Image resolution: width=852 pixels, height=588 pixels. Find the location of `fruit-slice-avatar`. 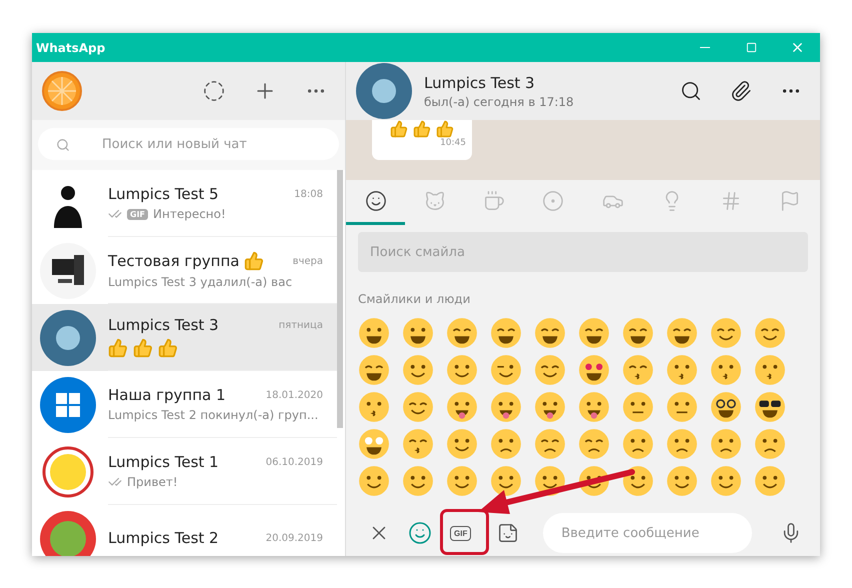

fruit-slice-avatar is located at coordinates (68, 533).